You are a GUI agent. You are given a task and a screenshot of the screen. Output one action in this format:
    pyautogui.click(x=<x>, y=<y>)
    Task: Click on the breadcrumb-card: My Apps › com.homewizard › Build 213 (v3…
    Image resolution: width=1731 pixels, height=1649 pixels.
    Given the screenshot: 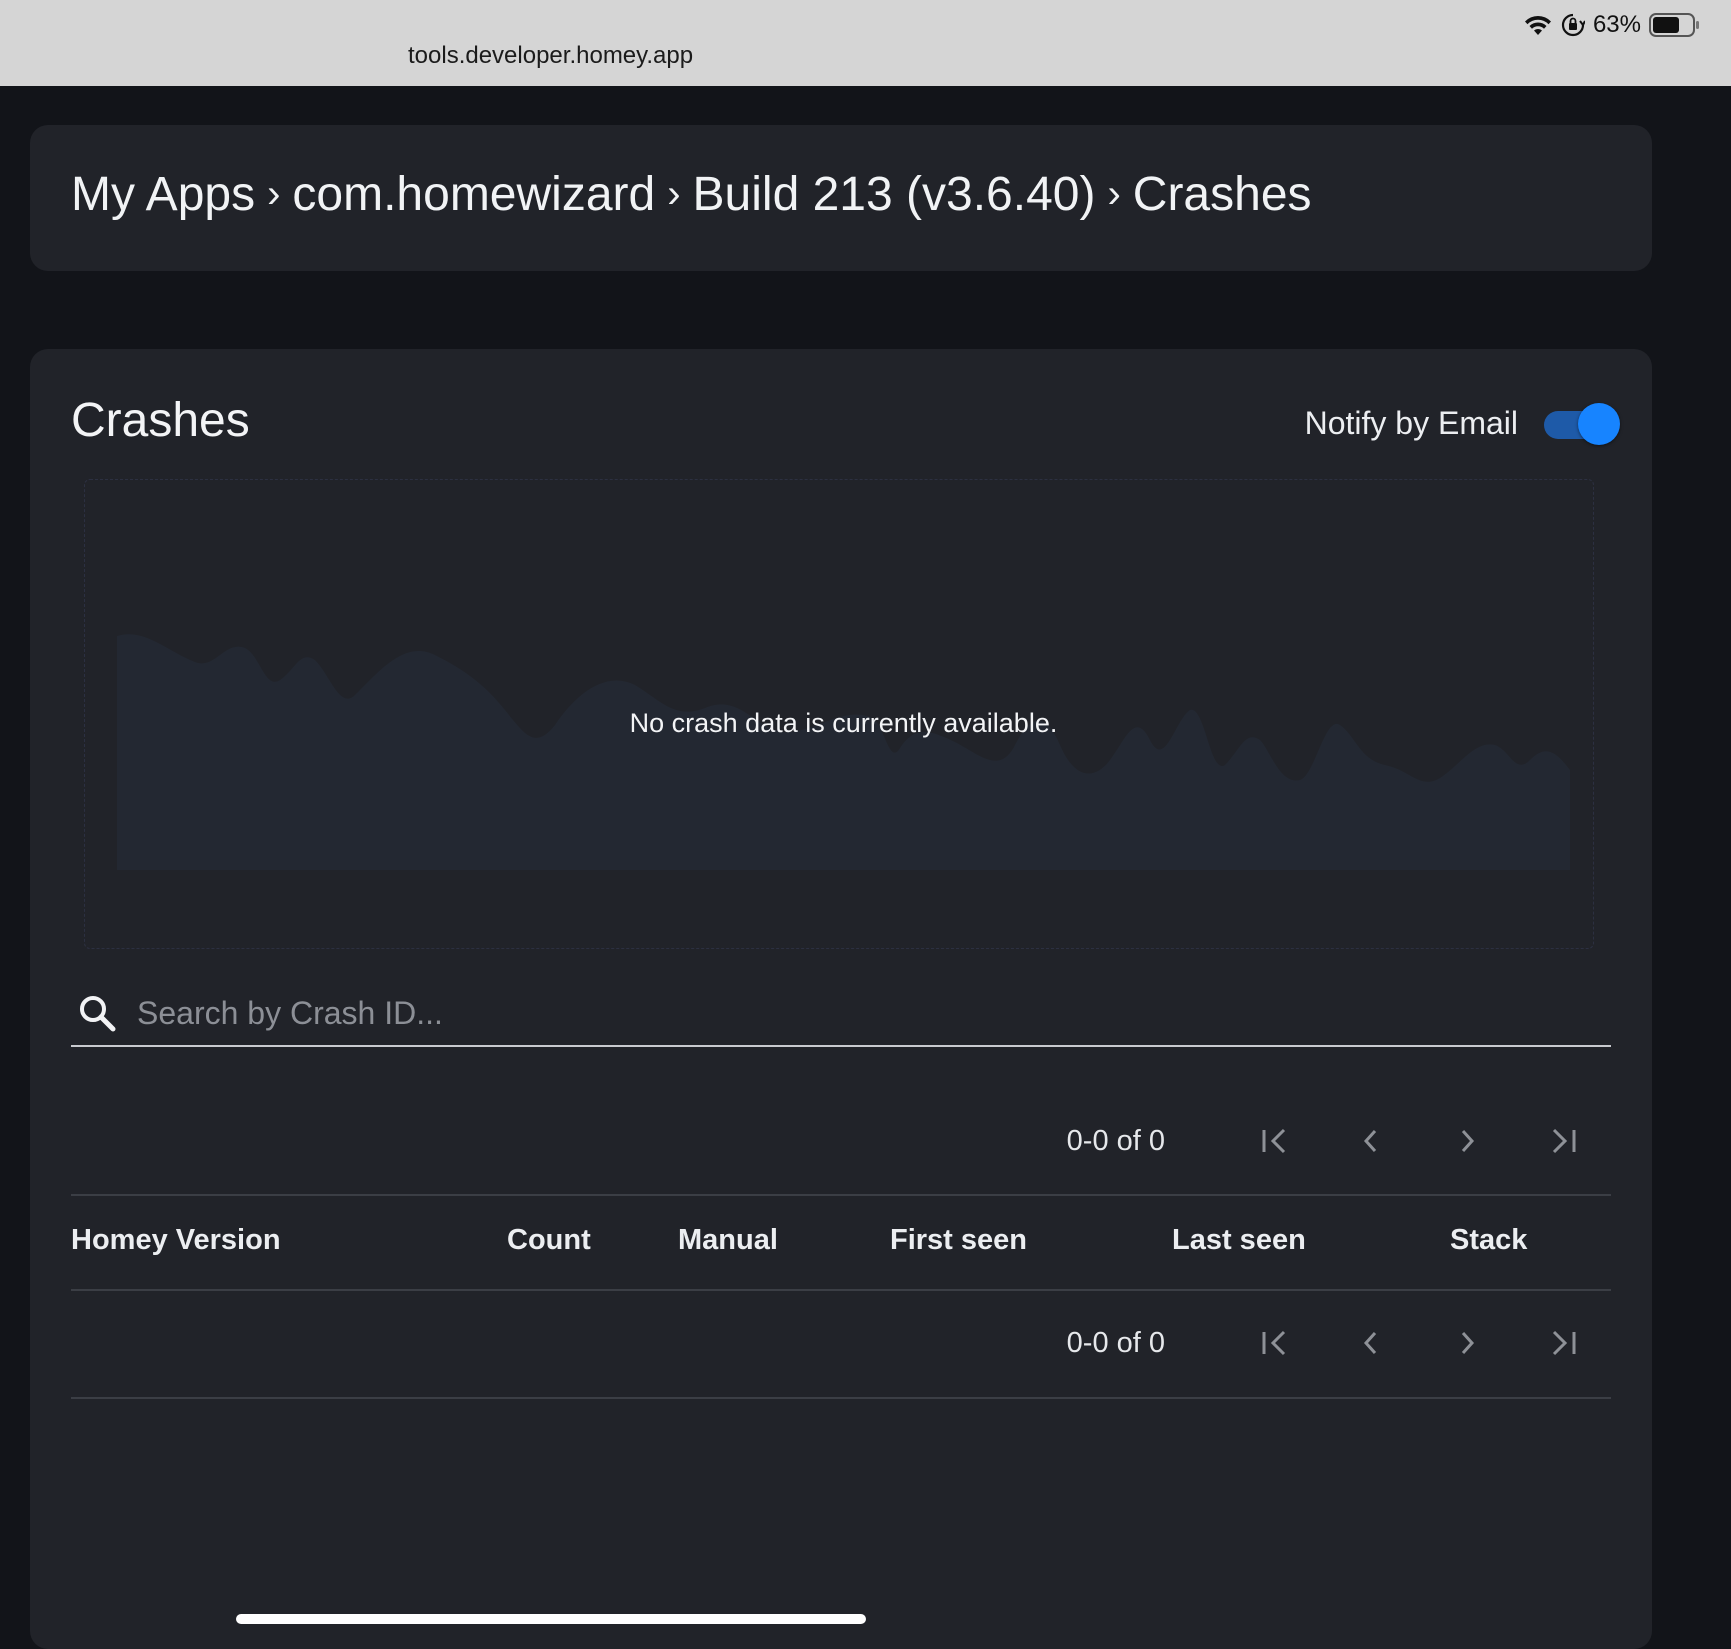 What is the action you would take?
    pyautogui.click(x=841, y=198)
    